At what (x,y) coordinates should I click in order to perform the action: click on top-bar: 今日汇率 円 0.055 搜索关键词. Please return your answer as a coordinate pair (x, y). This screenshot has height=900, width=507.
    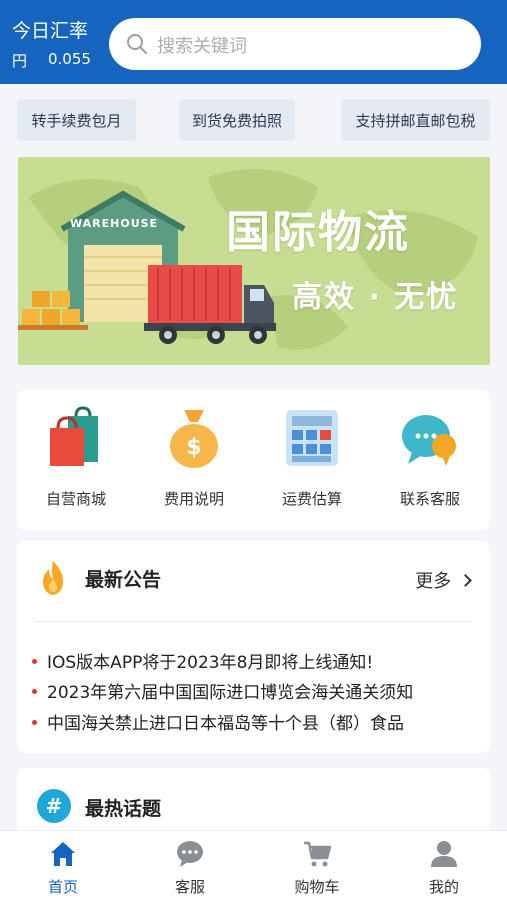
    Looking at the image, I should click on (253, 42).